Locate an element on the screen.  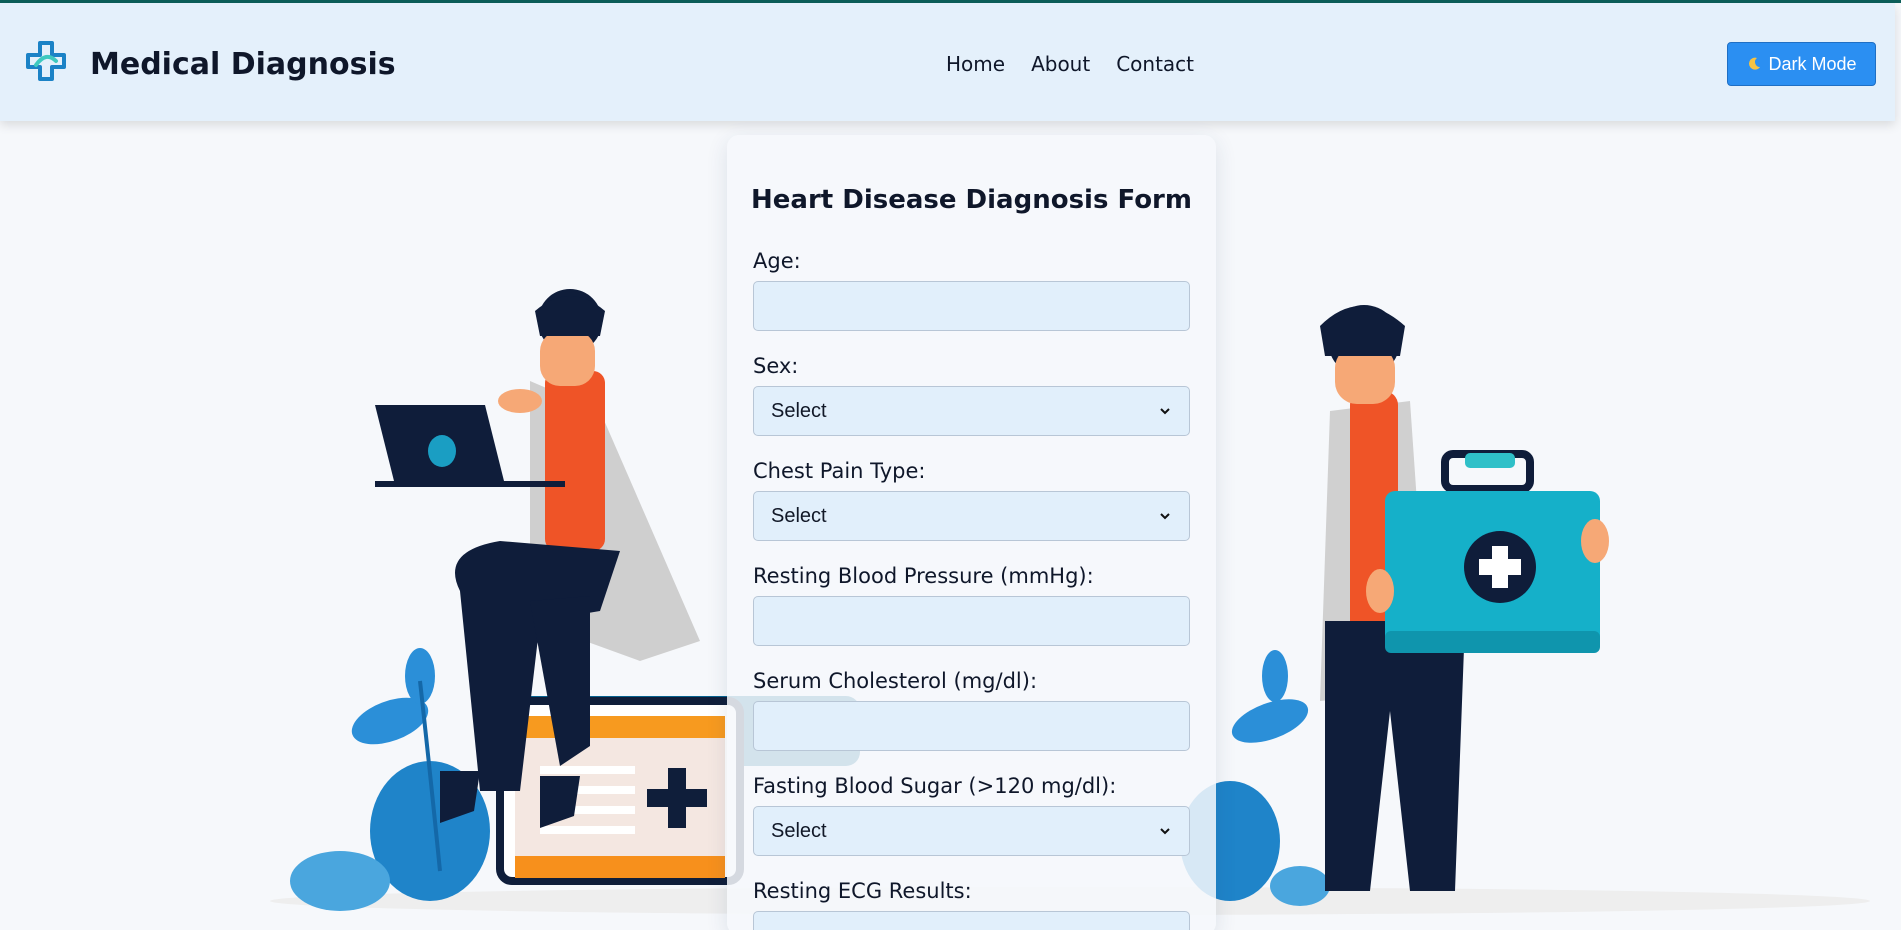
serum-cholesterol-label: Serum Cholesterol (mg/dl): is located at coordinates (895, 681).